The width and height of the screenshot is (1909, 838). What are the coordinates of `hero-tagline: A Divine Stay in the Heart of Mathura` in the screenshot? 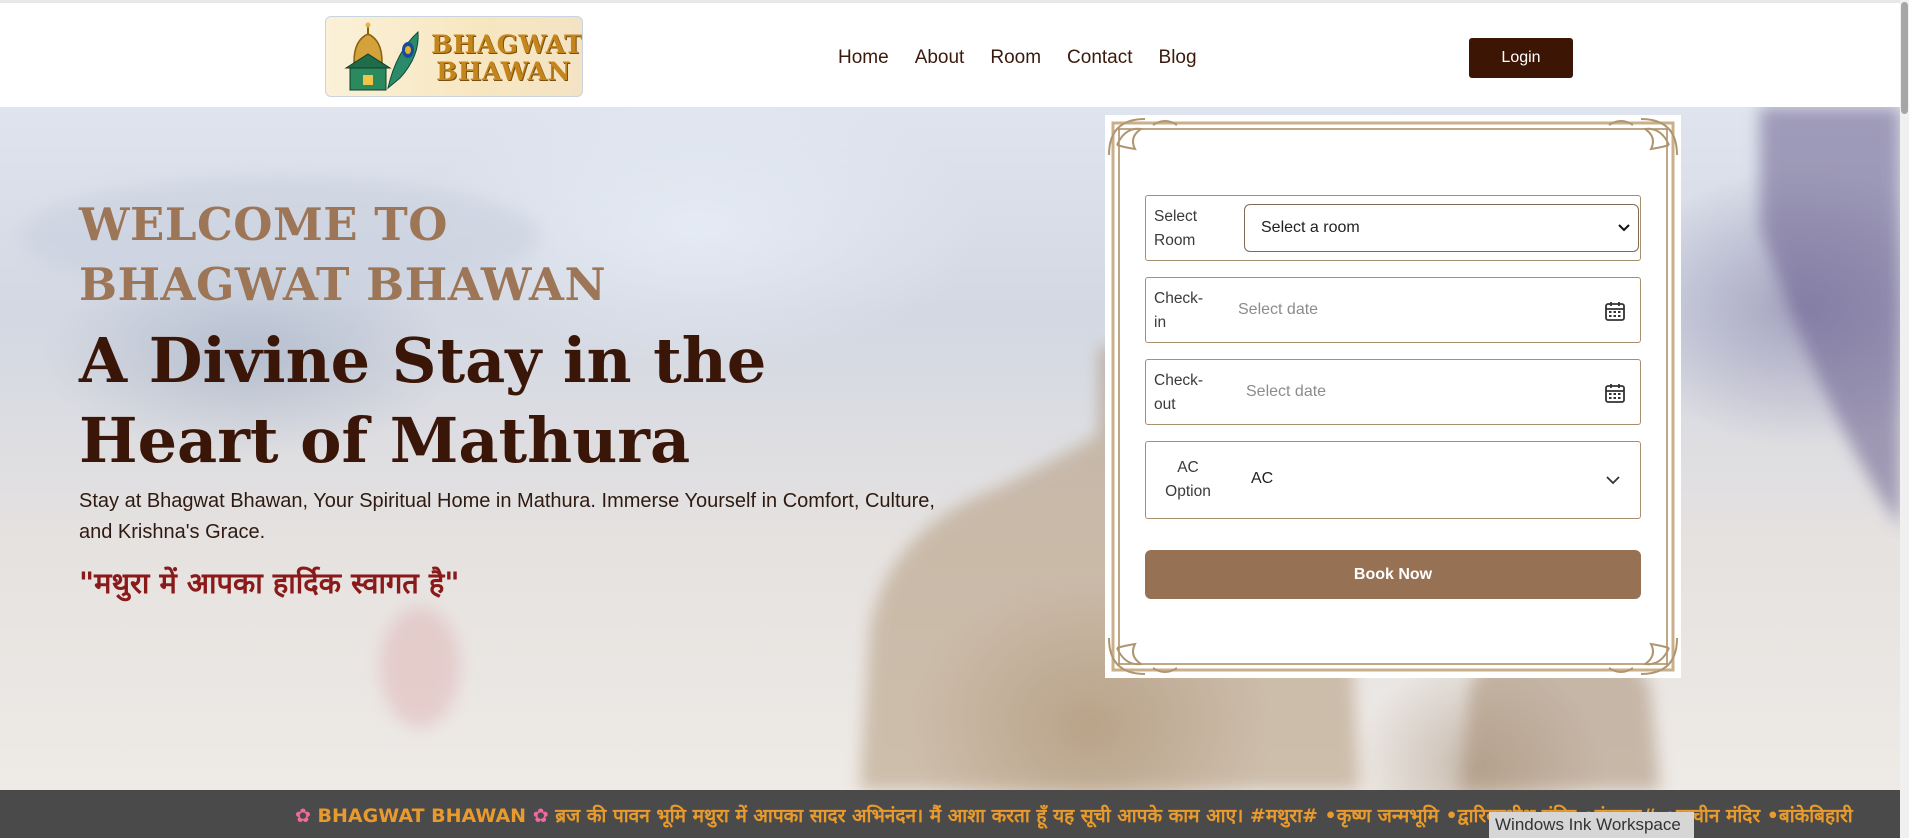 It's located at (423, 400).